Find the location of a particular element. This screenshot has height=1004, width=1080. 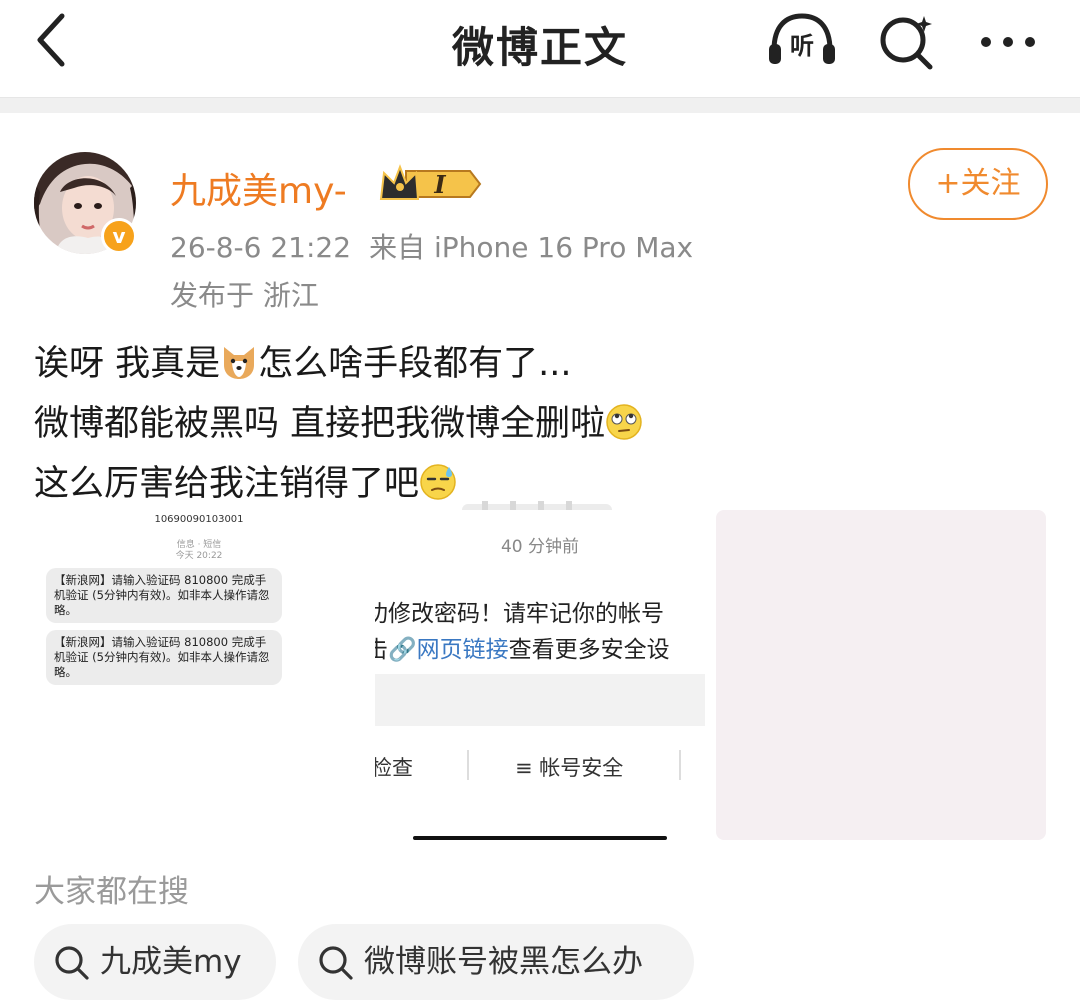

listen-headphones-icon: 听 is located at coordinates (802, 40).